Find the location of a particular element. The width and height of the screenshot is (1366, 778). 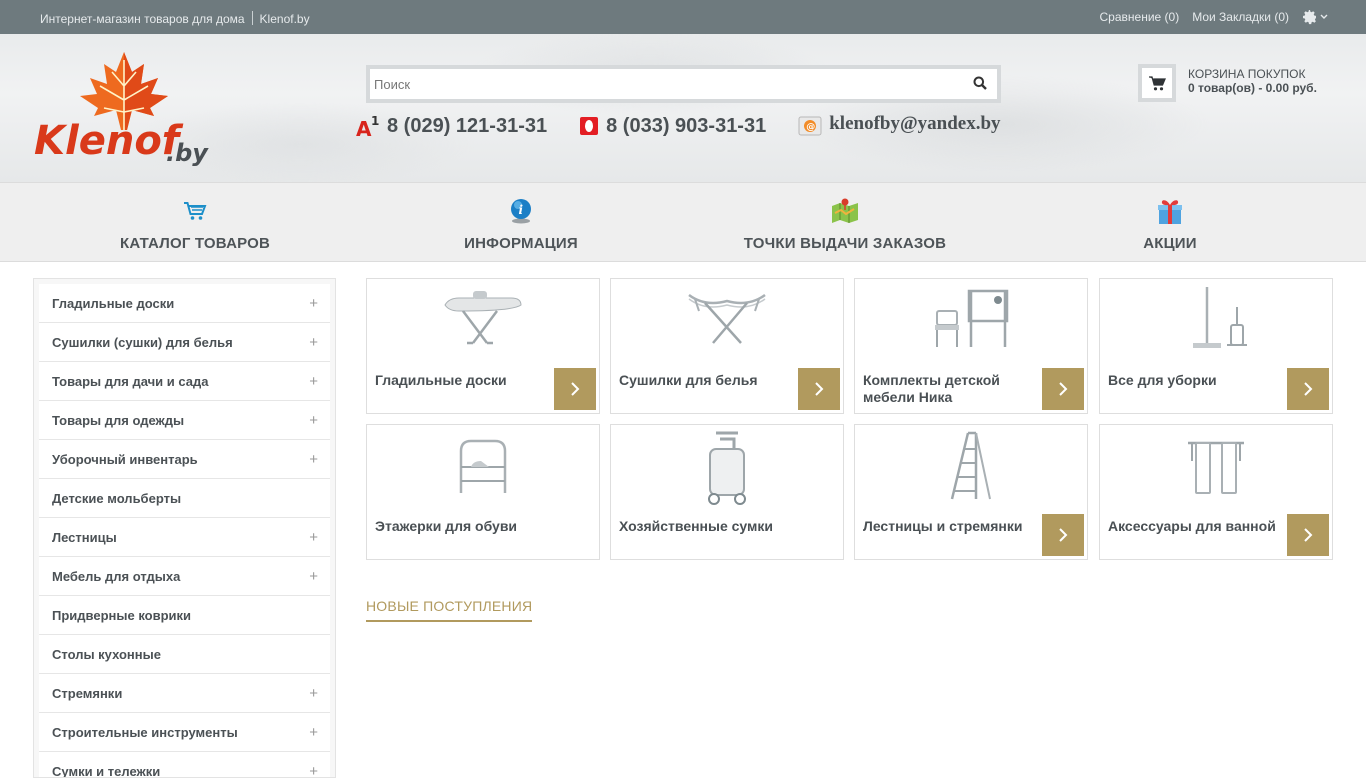

sidebar-item-label: Сумки и тележки is located at coordinates (106, 771).